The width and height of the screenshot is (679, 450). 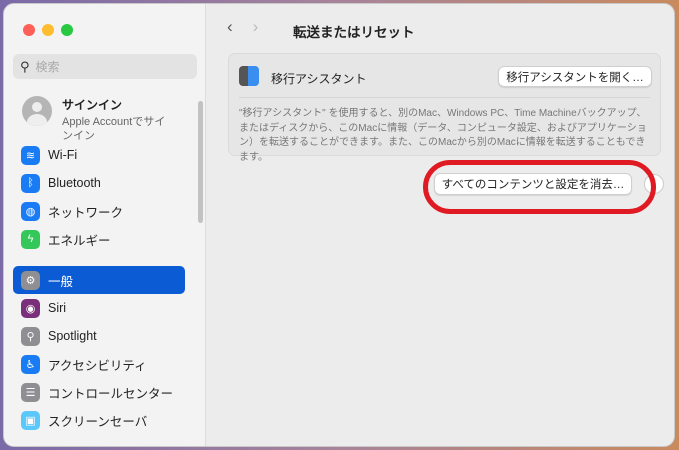 I want to click on sidebar-item-label: エネルギー, so click(x=79, y=240).